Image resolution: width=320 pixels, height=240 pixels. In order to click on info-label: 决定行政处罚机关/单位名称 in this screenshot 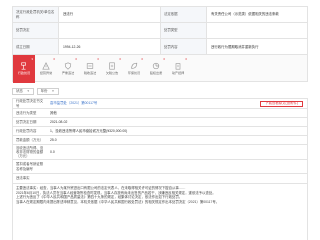, I will do `click(36, 14)`.